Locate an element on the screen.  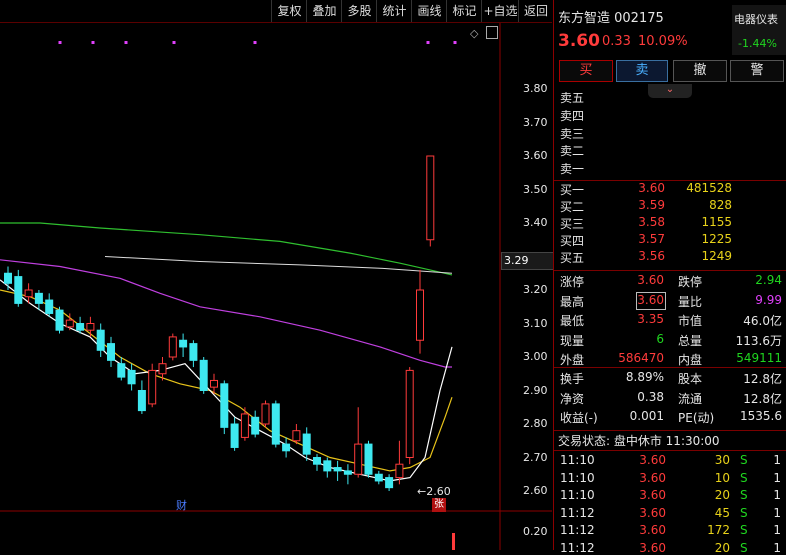
back-button: 返回 is located at coordinates (535, 11).